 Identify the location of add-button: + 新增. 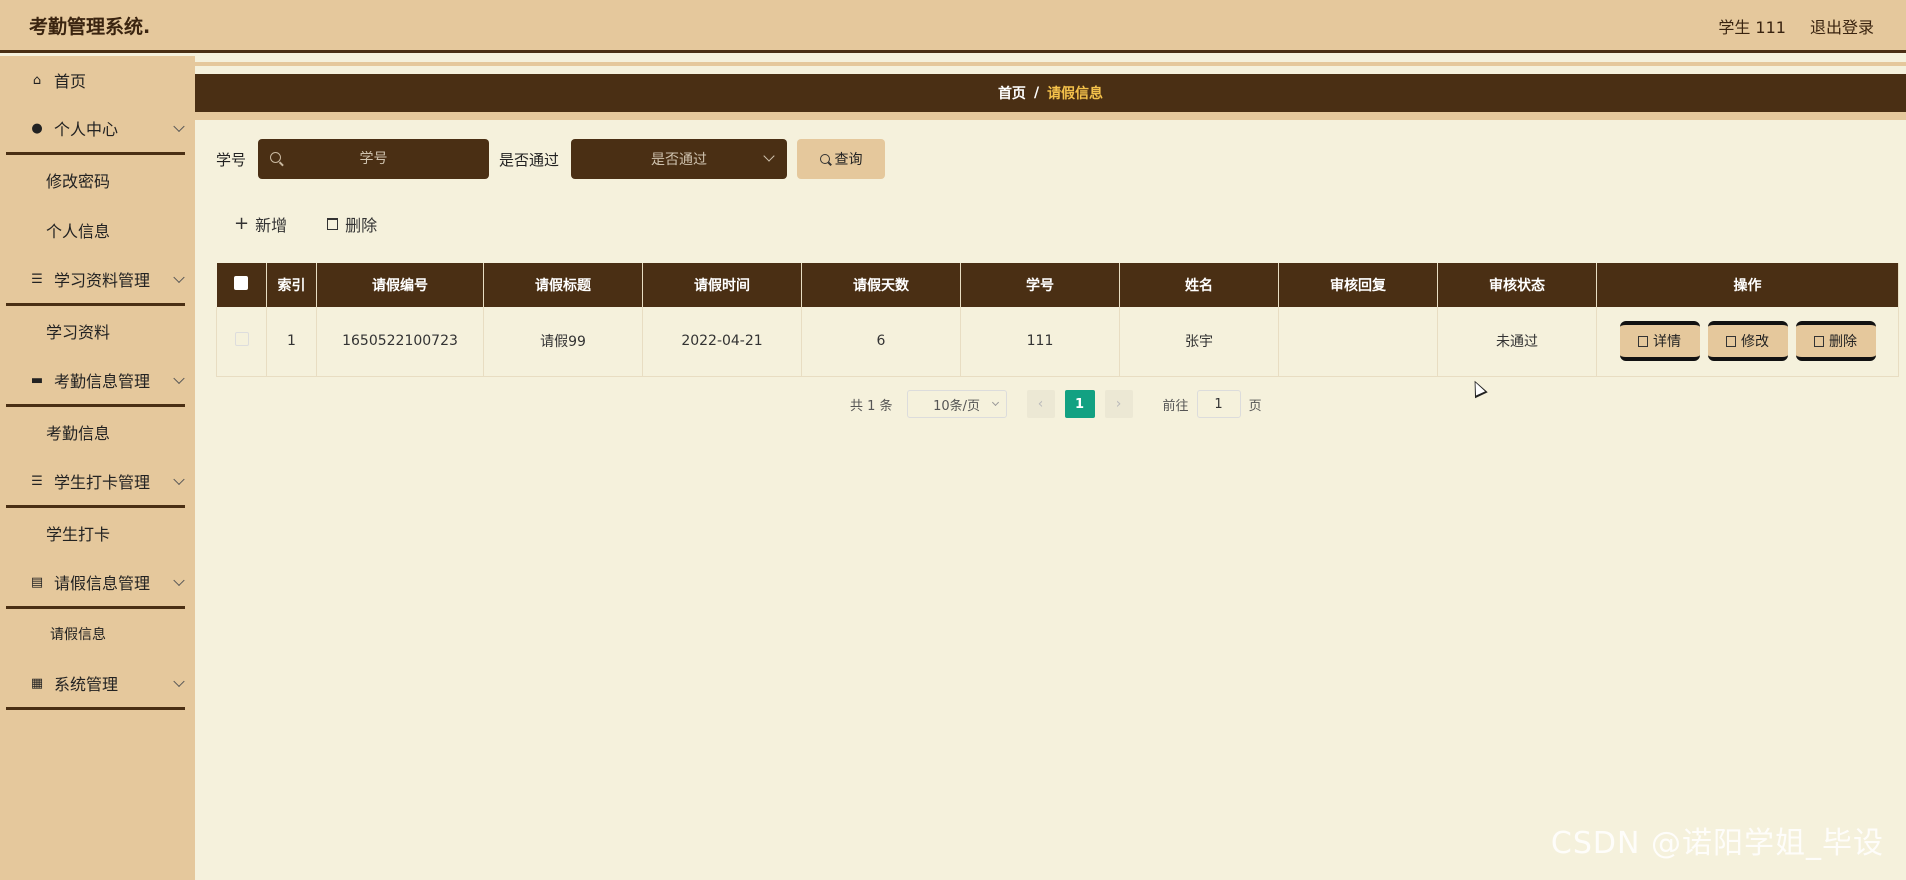
(260, 224).